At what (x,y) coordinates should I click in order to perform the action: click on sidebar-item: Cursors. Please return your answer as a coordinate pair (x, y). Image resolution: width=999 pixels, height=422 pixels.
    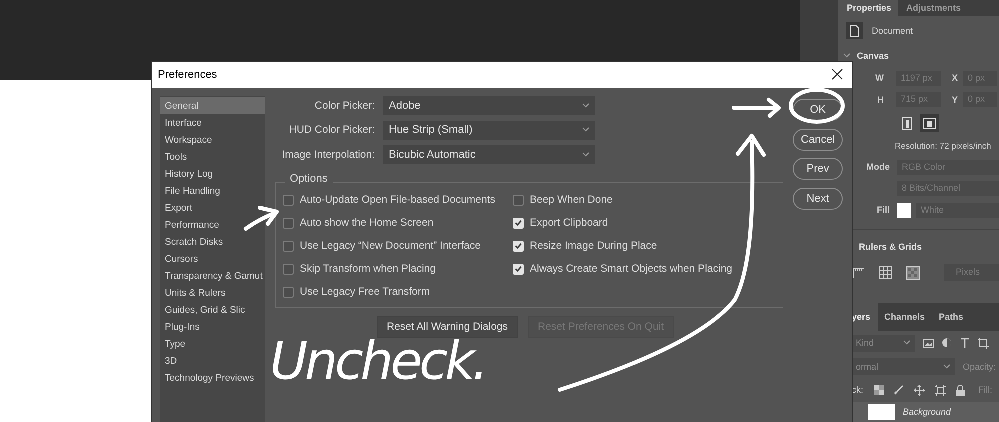
    Looking at the image, I should click on (212, 258).